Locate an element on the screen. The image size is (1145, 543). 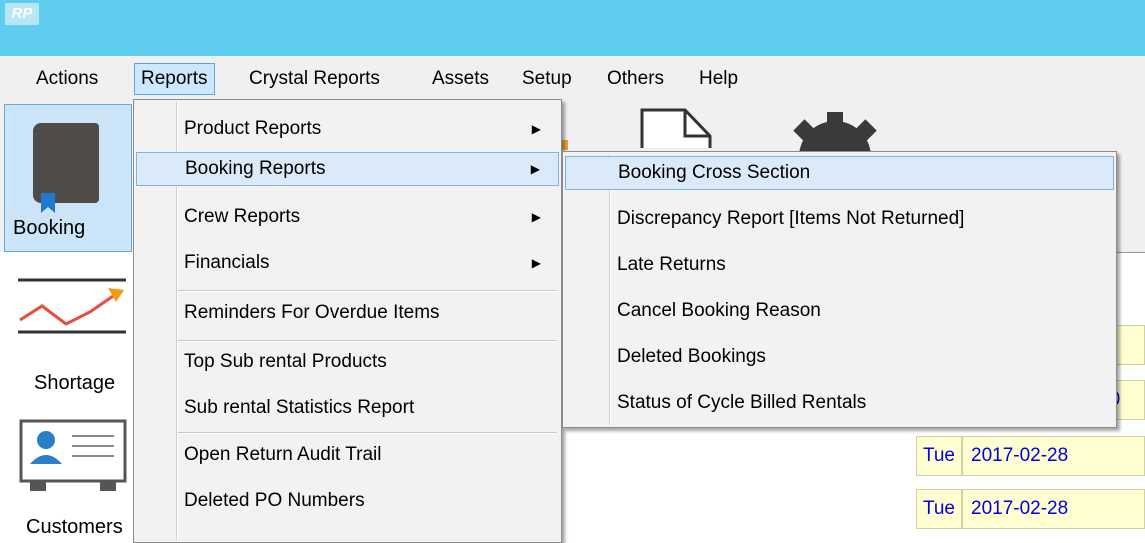
menu-item-sub-rental-stats: Sub rental Statistics Report is located at coordinates (347, 408).